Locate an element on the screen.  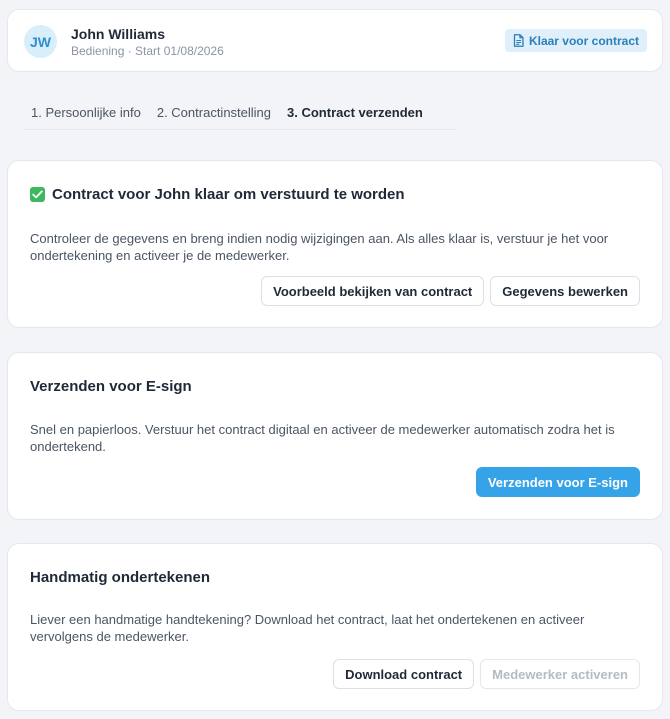
preview-contract-button: Voorbeeld bekijken van contract is located at coordinates (373, 291).